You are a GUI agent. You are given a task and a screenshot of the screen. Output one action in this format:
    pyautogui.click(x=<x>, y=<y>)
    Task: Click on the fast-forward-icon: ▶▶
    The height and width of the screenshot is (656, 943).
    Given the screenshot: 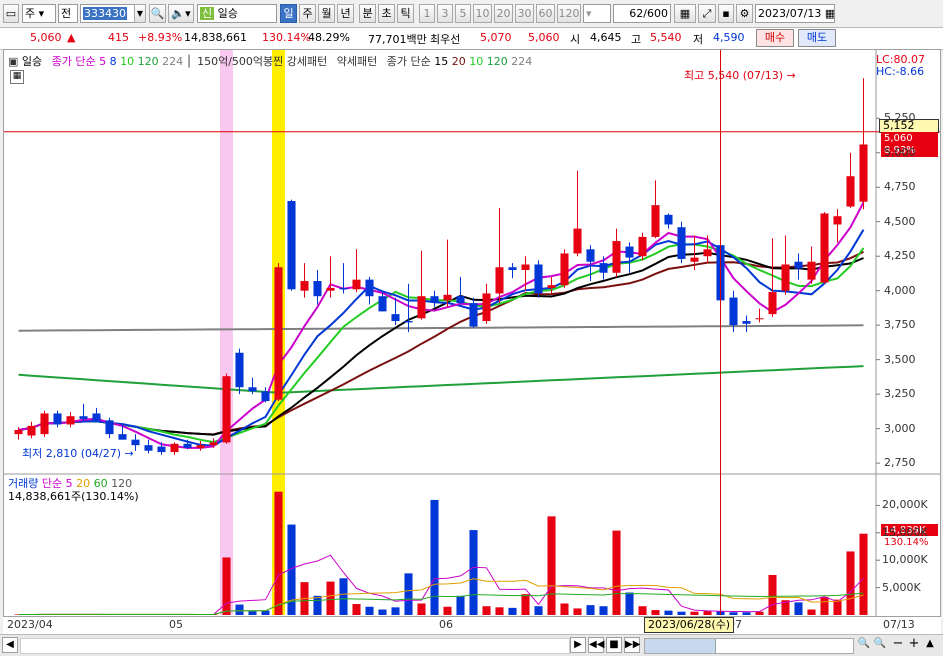 What is the action you would take?
    pyautogui.click(x=632, y=645)
    